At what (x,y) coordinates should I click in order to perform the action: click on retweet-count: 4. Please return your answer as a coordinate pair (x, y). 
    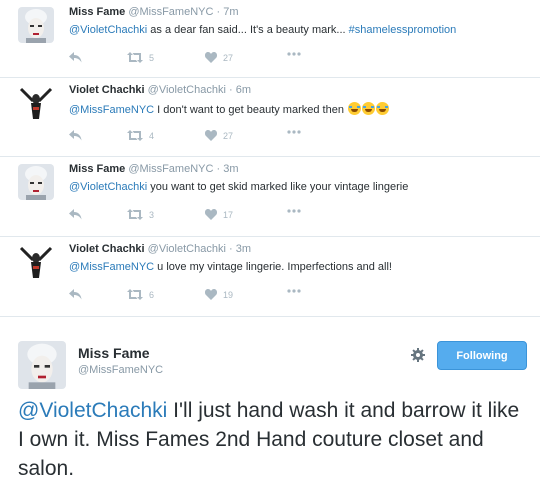
    Looking at the image, I should click on (152, 135).